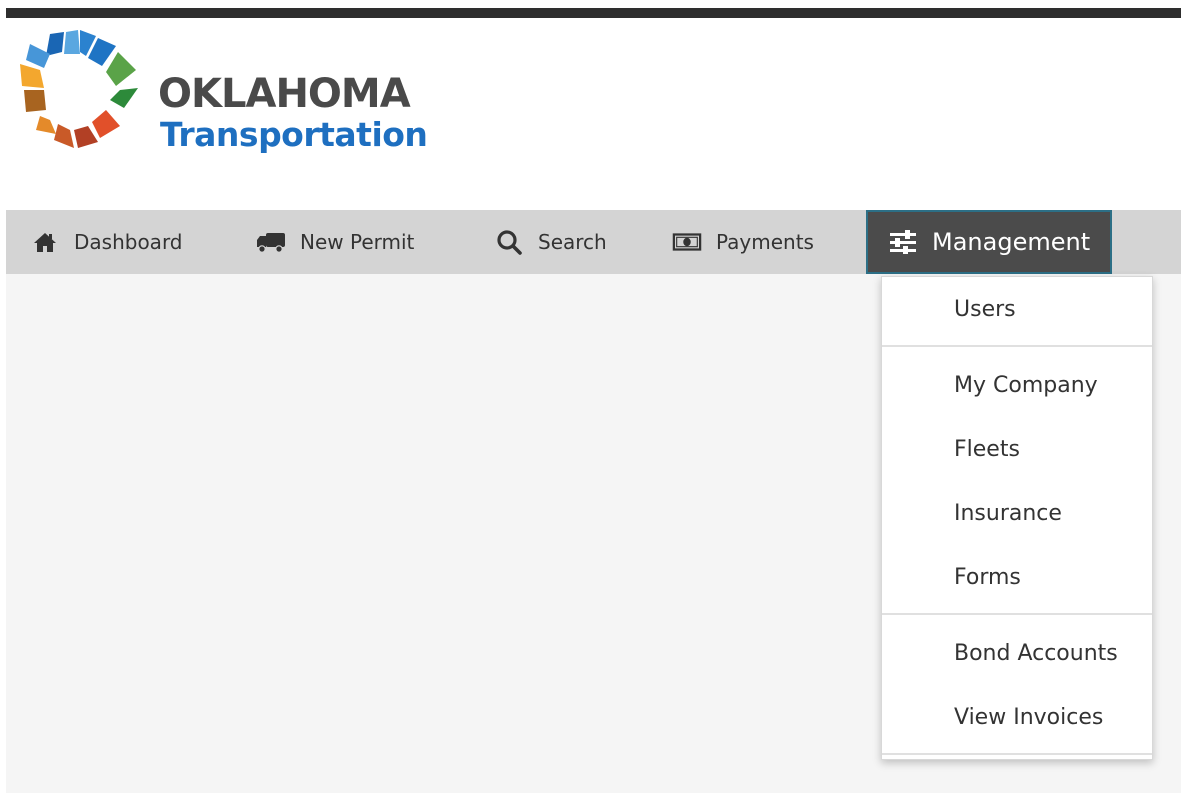  I want to click on menu-item-insurance: Insurance, so click(1008, 514).